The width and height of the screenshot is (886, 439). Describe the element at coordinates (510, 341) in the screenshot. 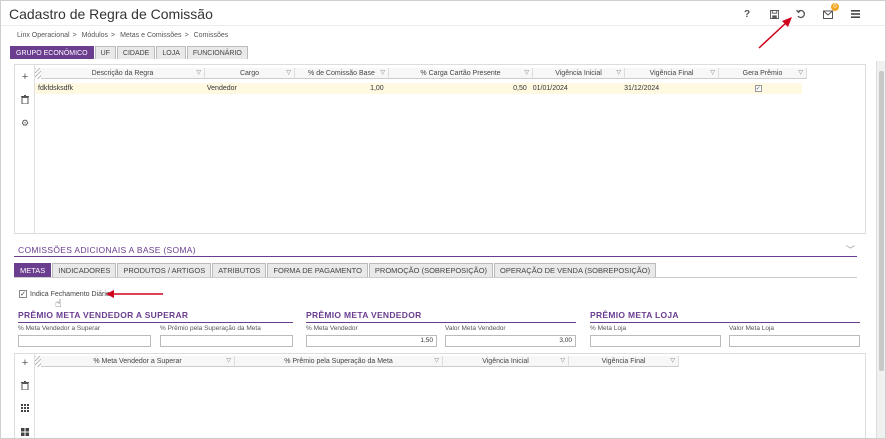

I see `valor-meta-vendedor-input: 3,00` at that location.